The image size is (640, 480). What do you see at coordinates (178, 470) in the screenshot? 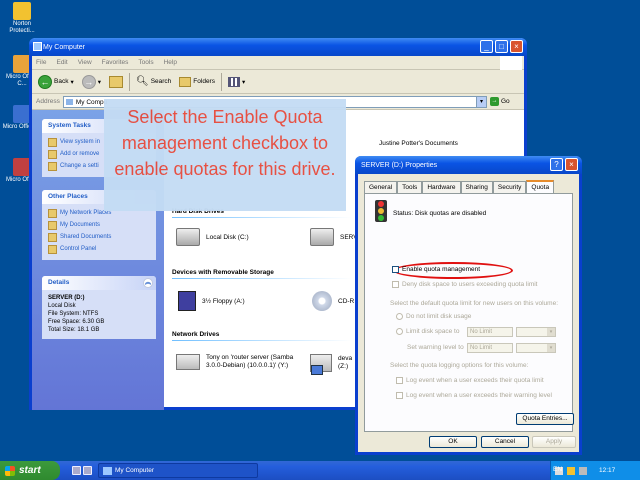
I see `taskbar-item-my-computer: My Computer` at bounding box center [178, 470].